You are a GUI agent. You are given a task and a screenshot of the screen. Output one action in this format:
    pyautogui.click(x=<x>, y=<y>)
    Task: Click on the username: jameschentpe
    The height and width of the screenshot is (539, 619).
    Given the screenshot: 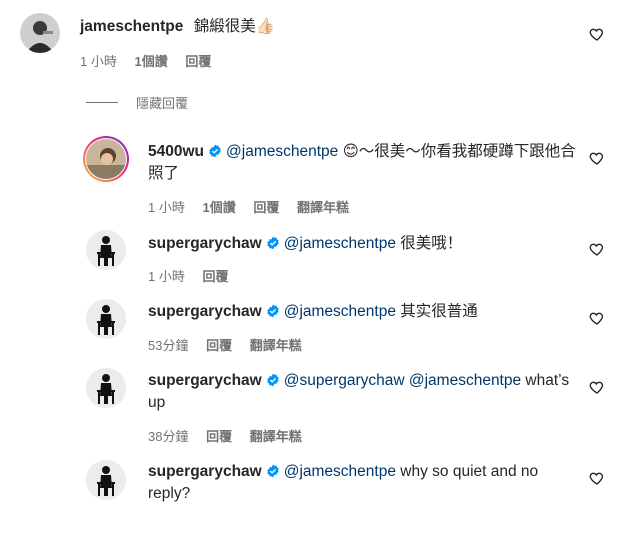 What is the action you would take?
    pyautogui.click(x=131, y=26)
    